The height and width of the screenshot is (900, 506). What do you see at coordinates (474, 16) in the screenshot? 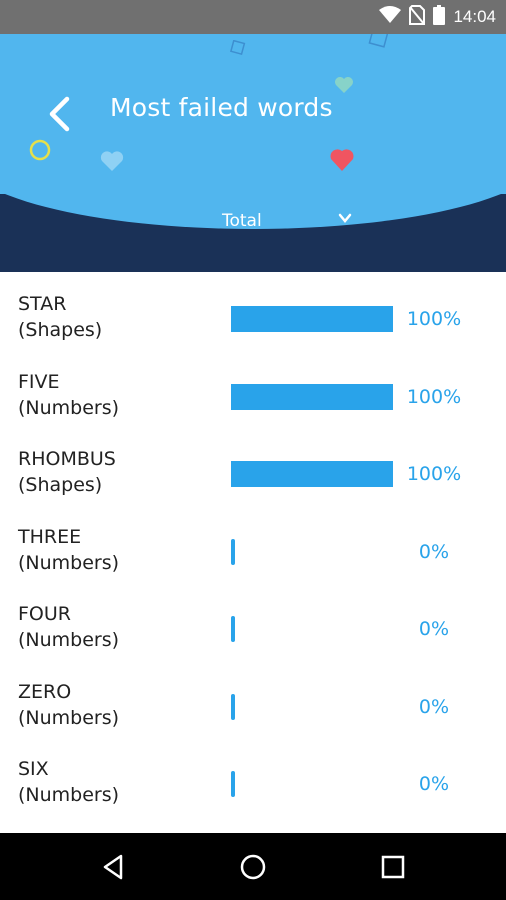
I see `status-time: 14:04` at bounding box center [474, 16].